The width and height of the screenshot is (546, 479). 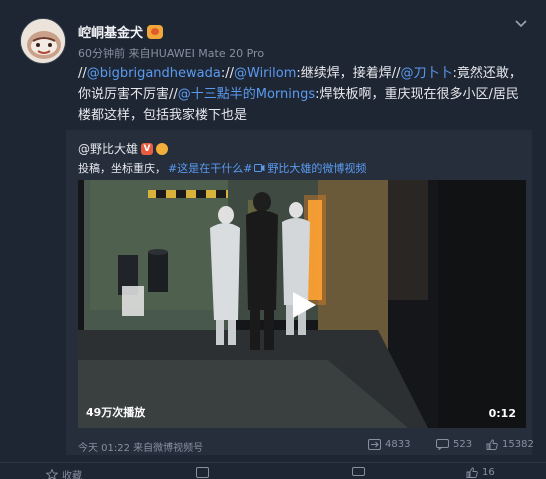 What do you see at coordinates (154, 73) in the screenshot?
I see `mention-link: @bigbrigandhewada` at bounding box center [154, 73].